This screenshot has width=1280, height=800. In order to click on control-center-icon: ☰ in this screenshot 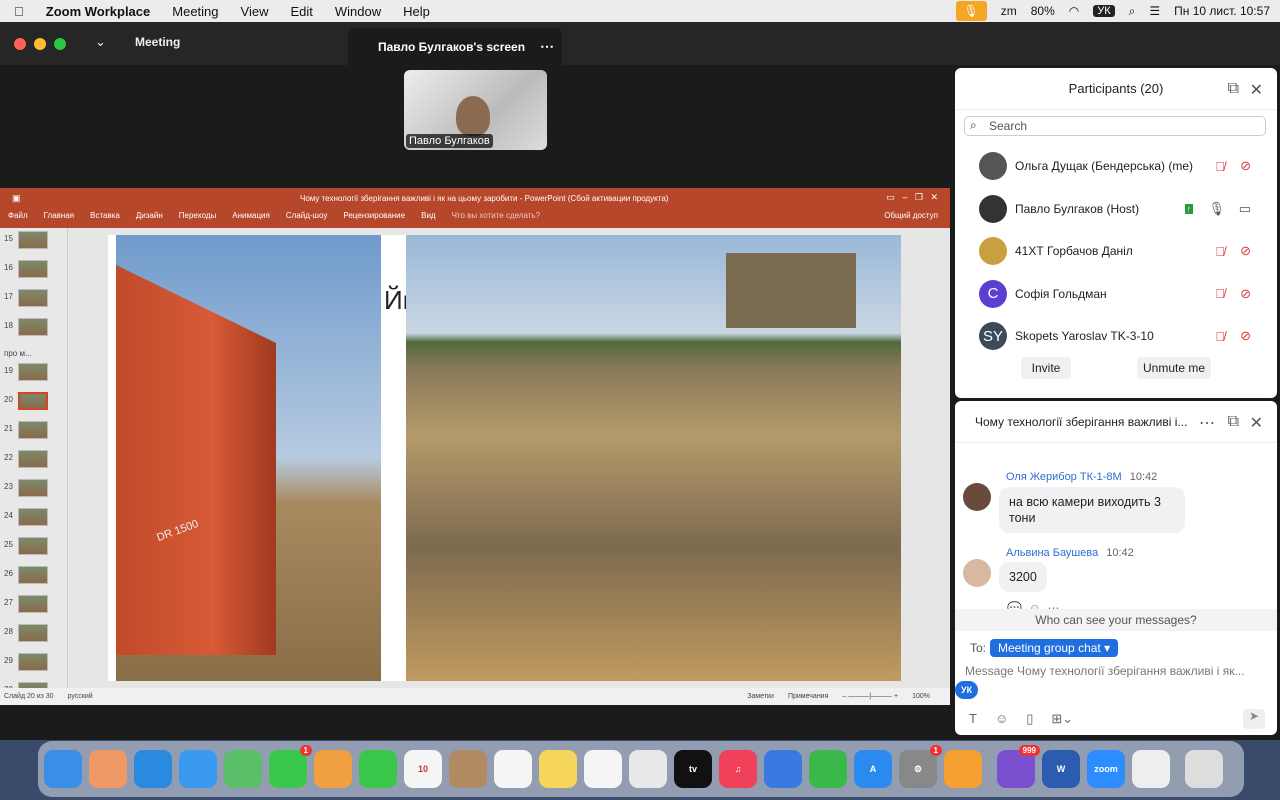, I will do `click(1154, 11)`.